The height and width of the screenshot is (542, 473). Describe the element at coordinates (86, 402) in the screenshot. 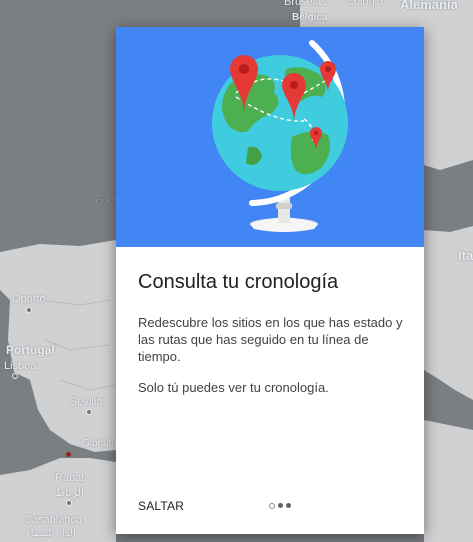

I see `map-label-sevilla: Sevilla` at that location.